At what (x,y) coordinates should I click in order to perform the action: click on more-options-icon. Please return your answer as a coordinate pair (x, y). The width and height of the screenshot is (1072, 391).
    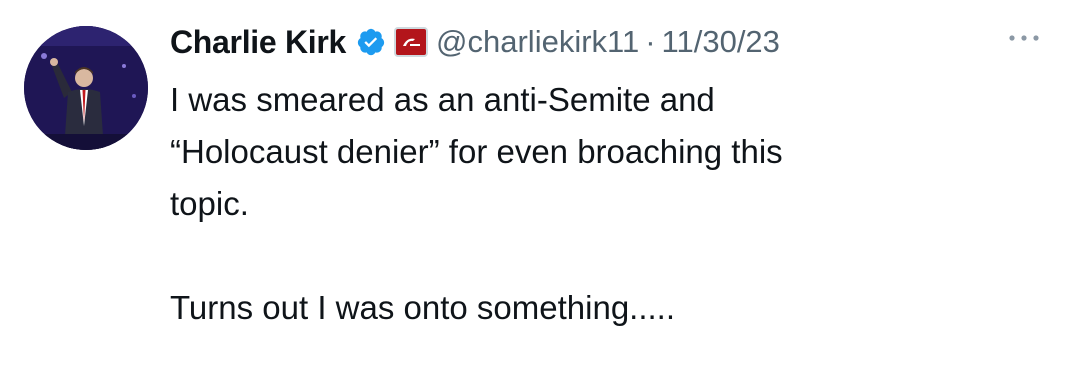
    Looking at the image, I should click on (1024, 38).